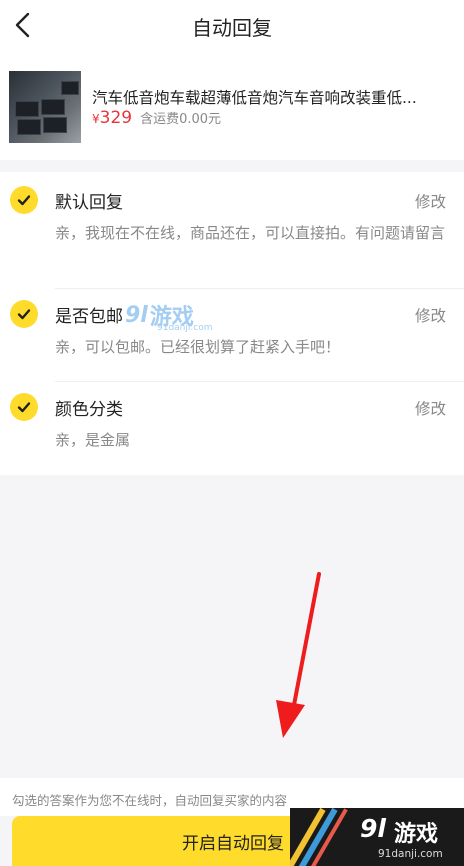 The image size is (464, 866). Describe the element at coordinates (181, 119) in the screenshot. I see `shipping-info: 含运费0.00元` at that location.